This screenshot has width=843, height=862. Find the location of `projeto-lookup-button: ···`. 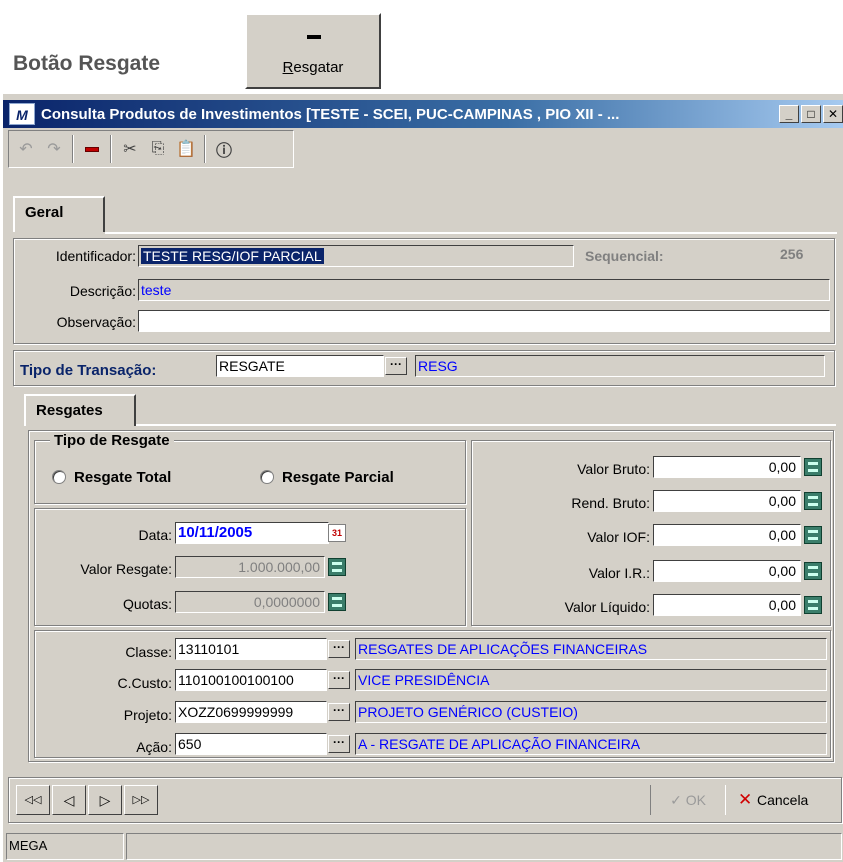

projeto-lookup-button: ··· is located at coordinates (339, 712).